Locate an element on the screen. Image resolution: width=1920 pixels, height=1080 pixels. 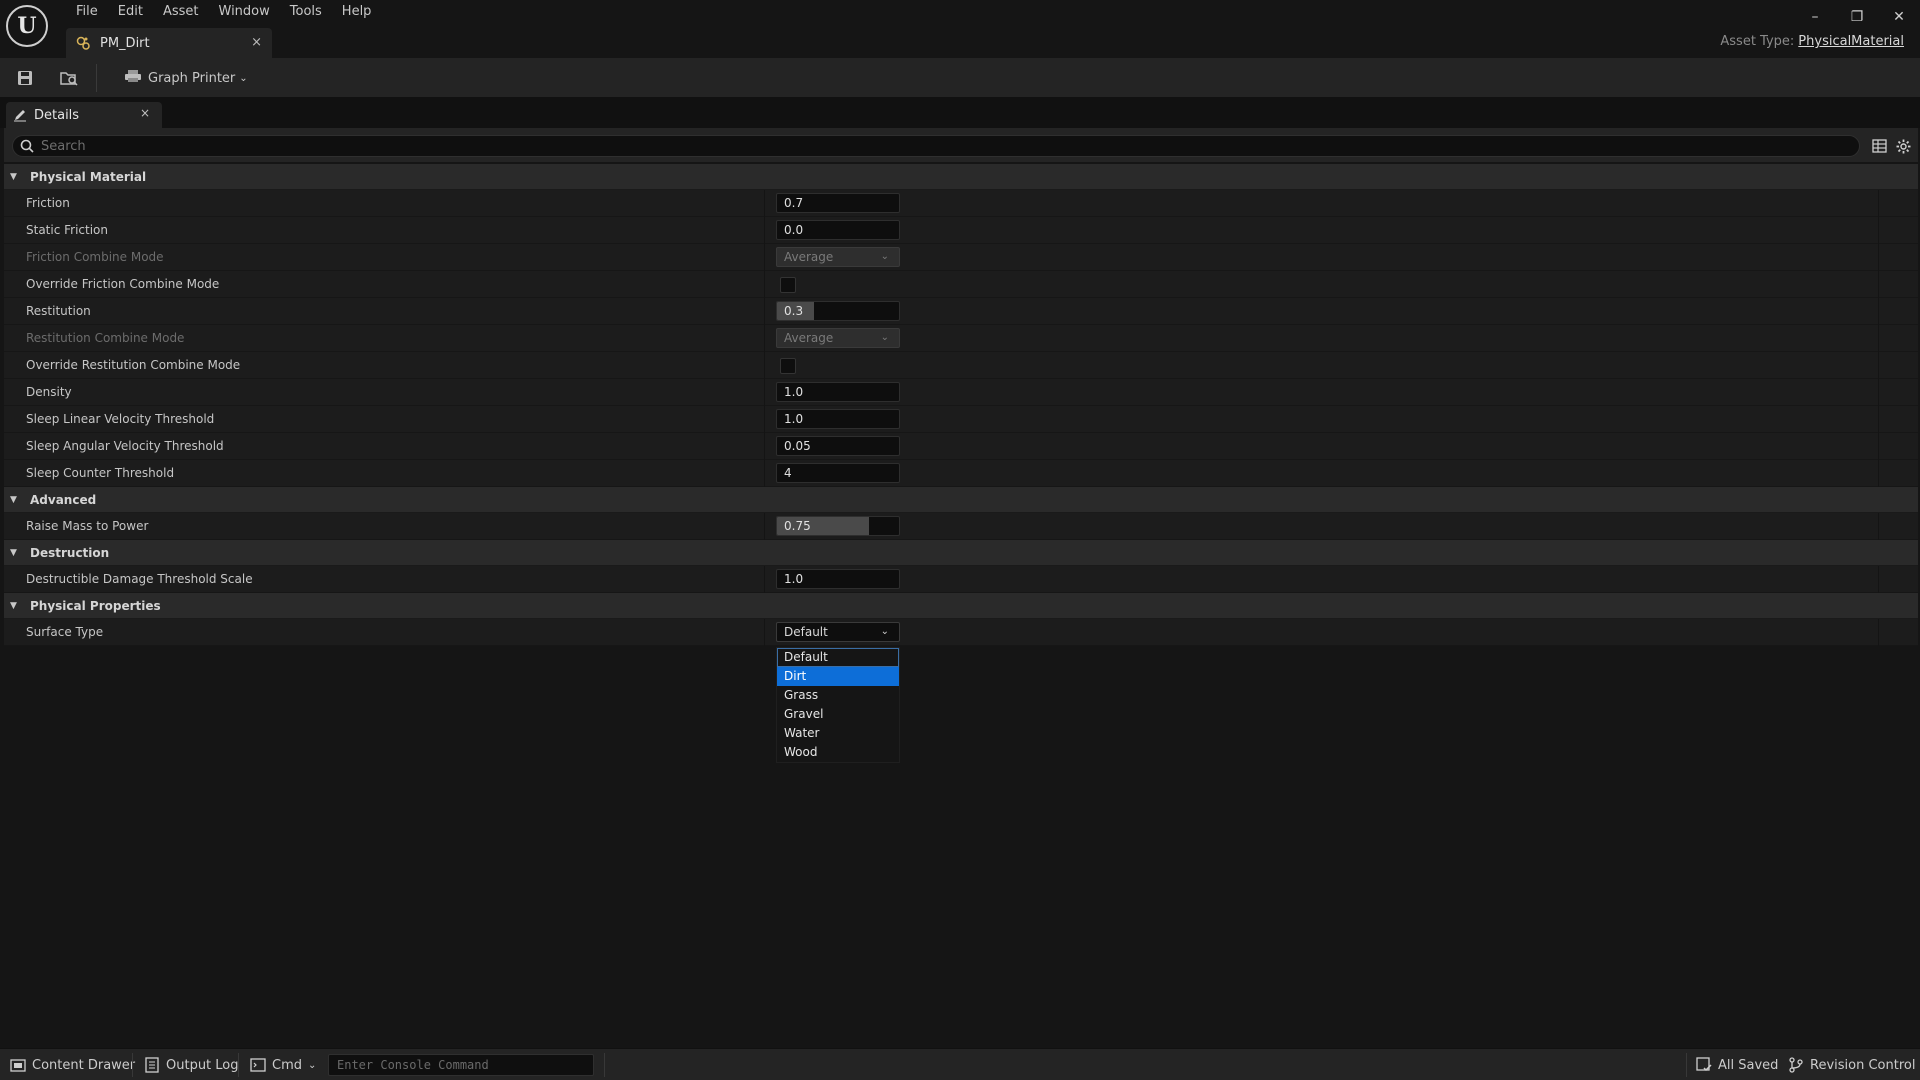
property-label: Density is located at coordinates (49, 392).